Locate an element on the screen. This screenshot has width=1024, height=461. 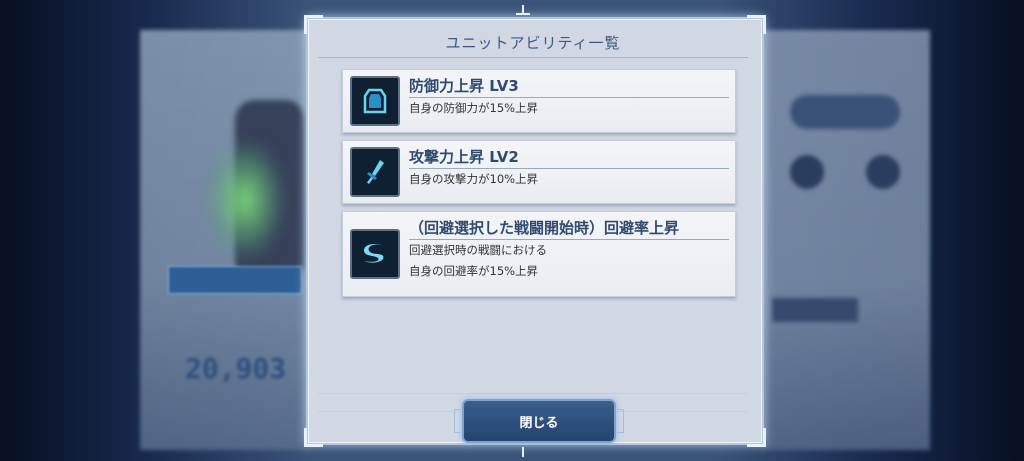
ability-name: 防御力上昇 LV3 is located at coordinates (464, 86).